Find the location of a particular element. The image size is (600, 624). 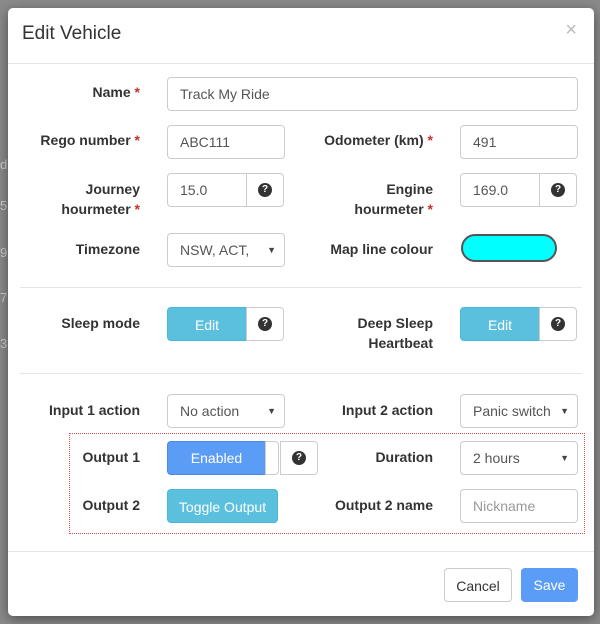

name-label: Name * is located at coordinates (116, 92).